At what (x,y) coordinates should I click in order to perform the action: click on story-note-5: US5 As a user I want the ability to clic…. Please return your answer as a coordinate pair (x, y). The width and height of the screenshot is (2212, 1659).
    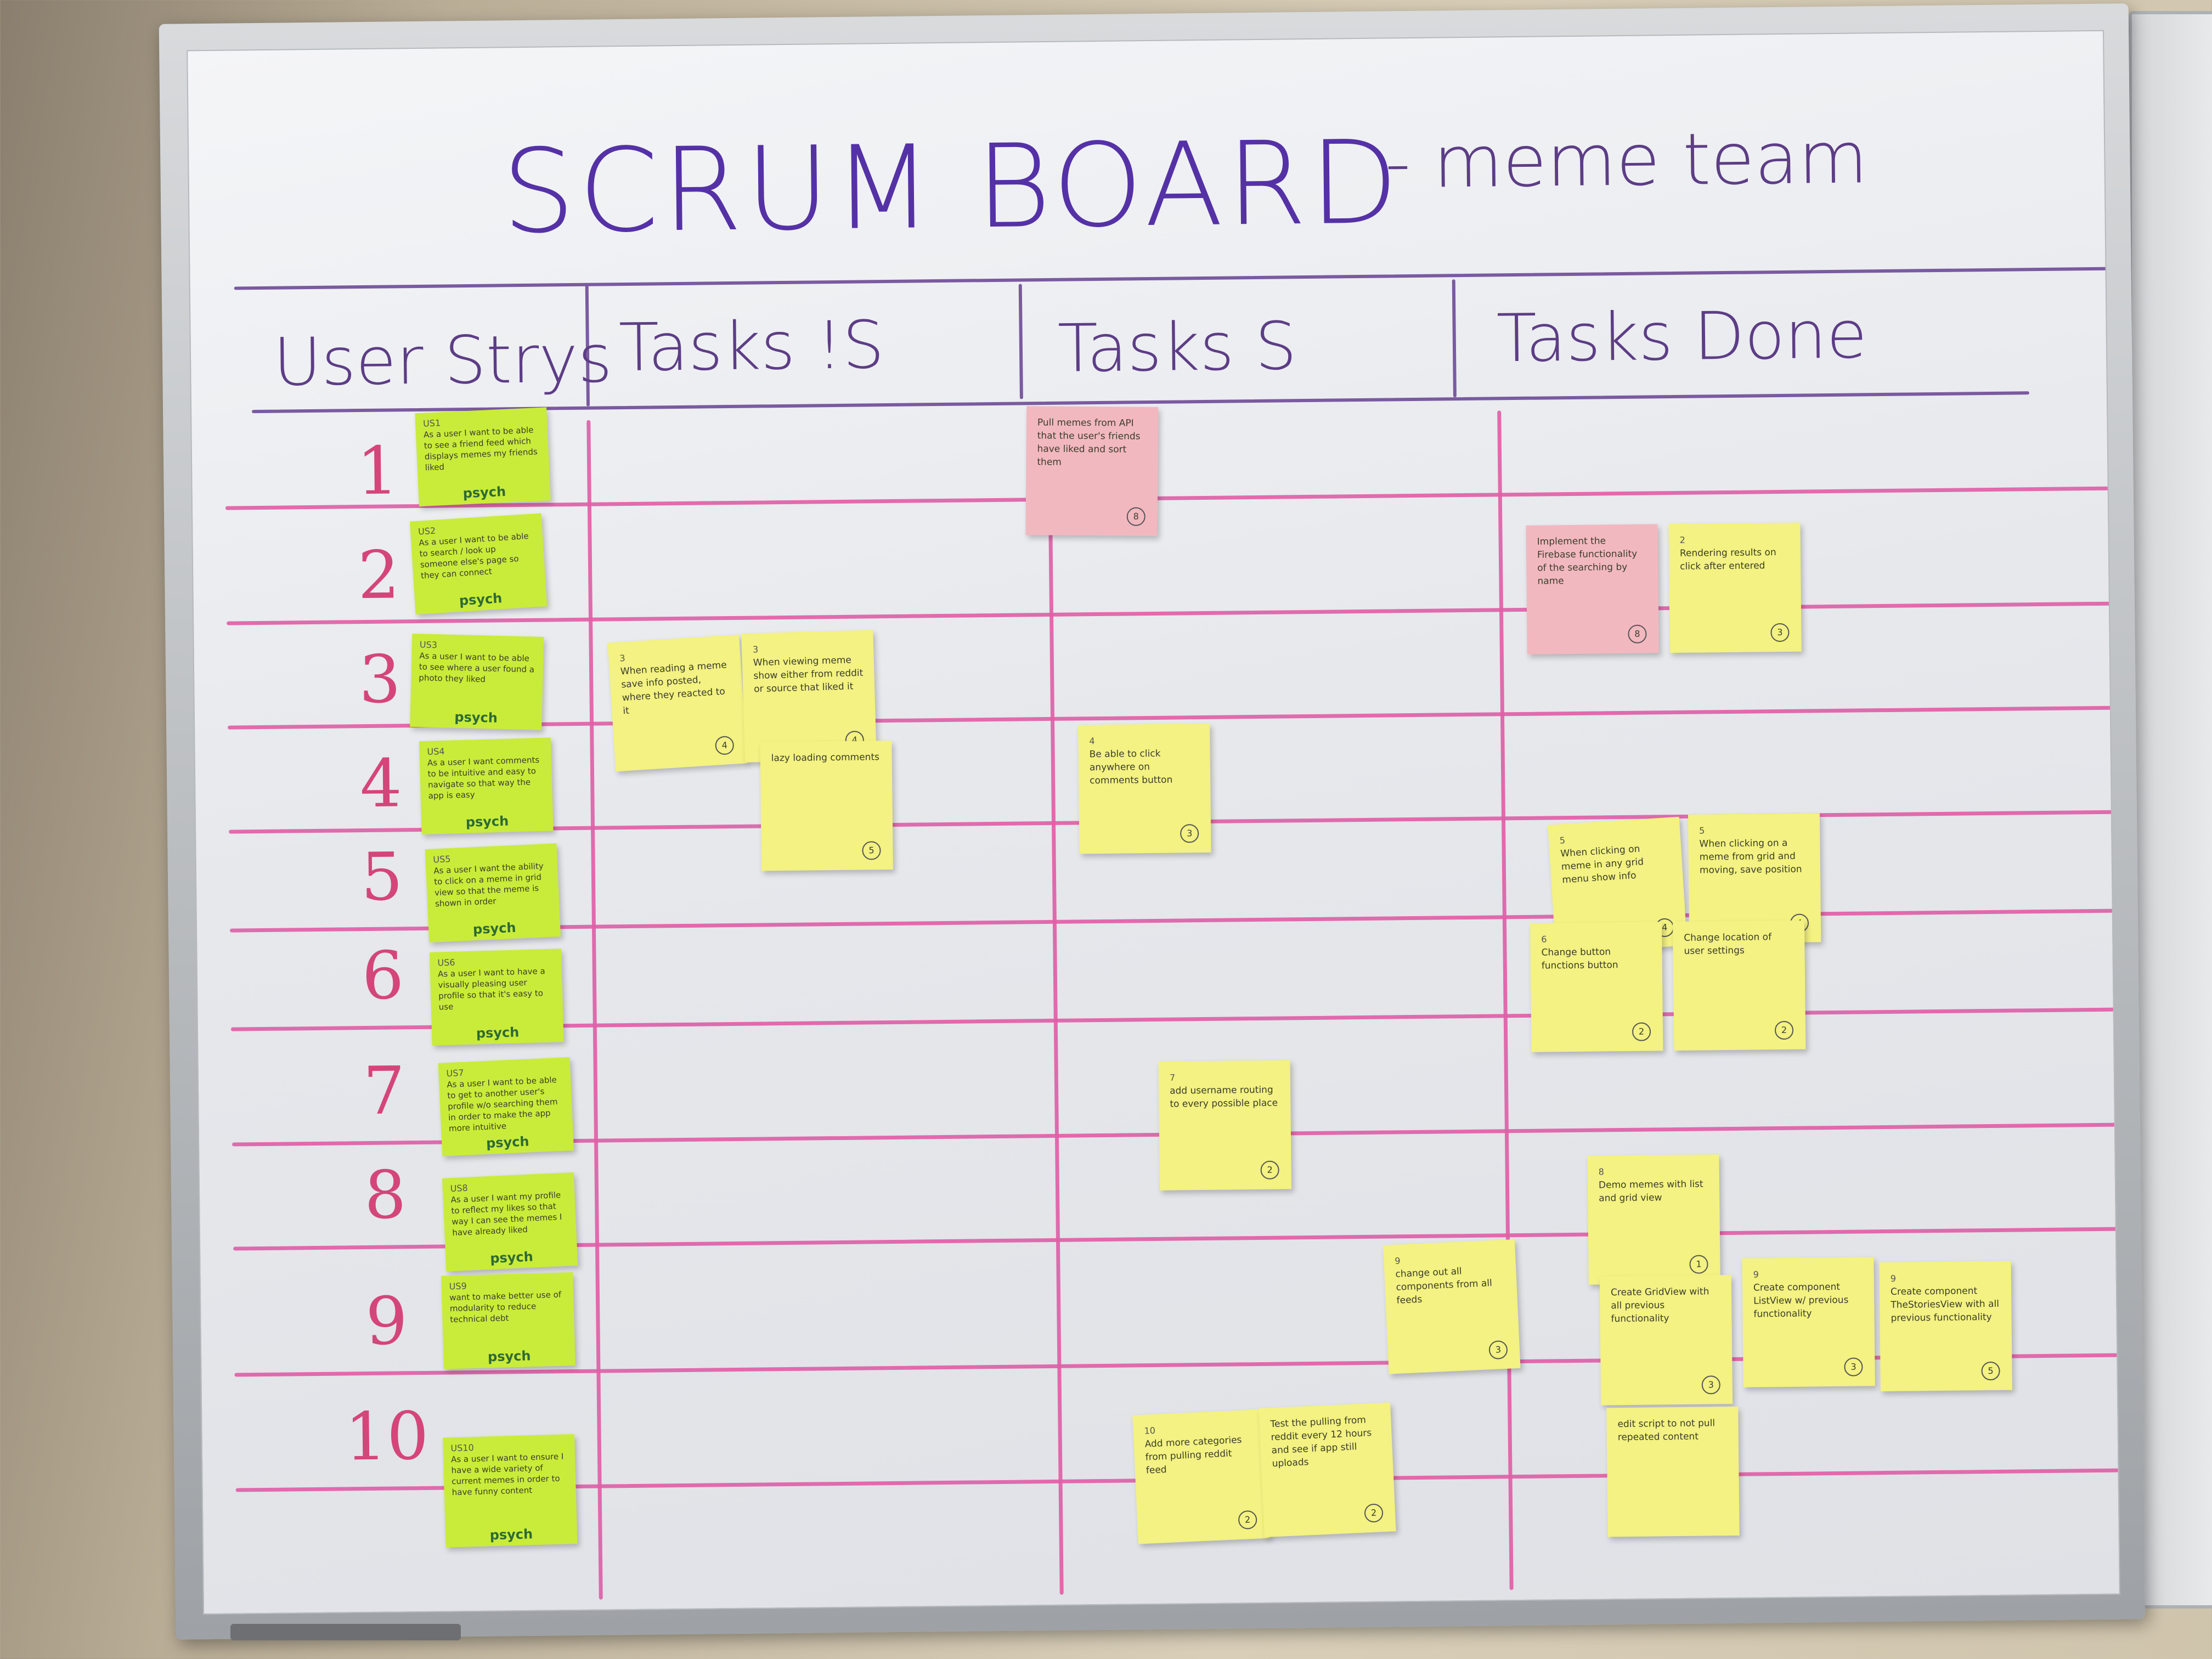
    Looking at the image, I should click on (493, 893).